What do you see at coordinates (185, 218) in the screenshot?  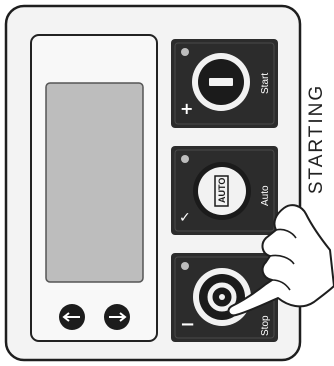 I see `auto-check-sign: ✓` at bounding box center [185, 218].